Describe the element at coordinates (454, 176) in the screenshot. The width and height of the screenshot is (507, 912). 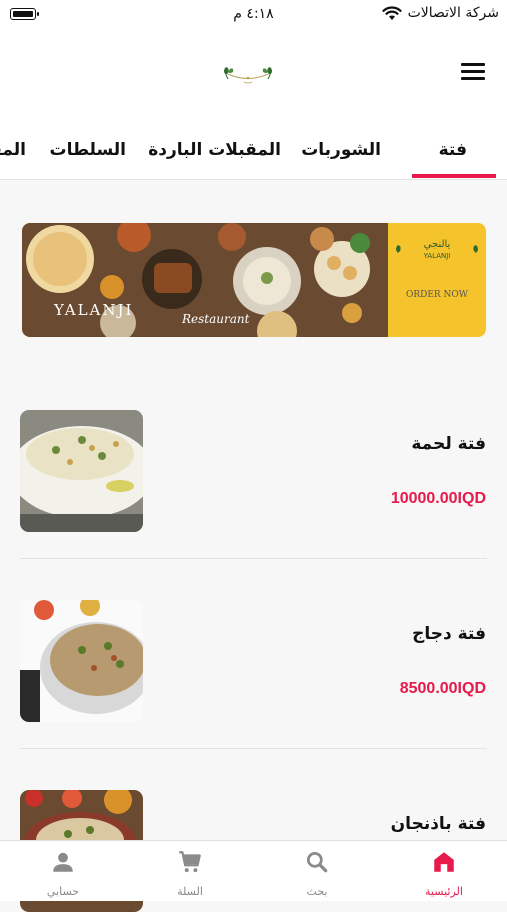
I see `active-tab-indicator` at that location.